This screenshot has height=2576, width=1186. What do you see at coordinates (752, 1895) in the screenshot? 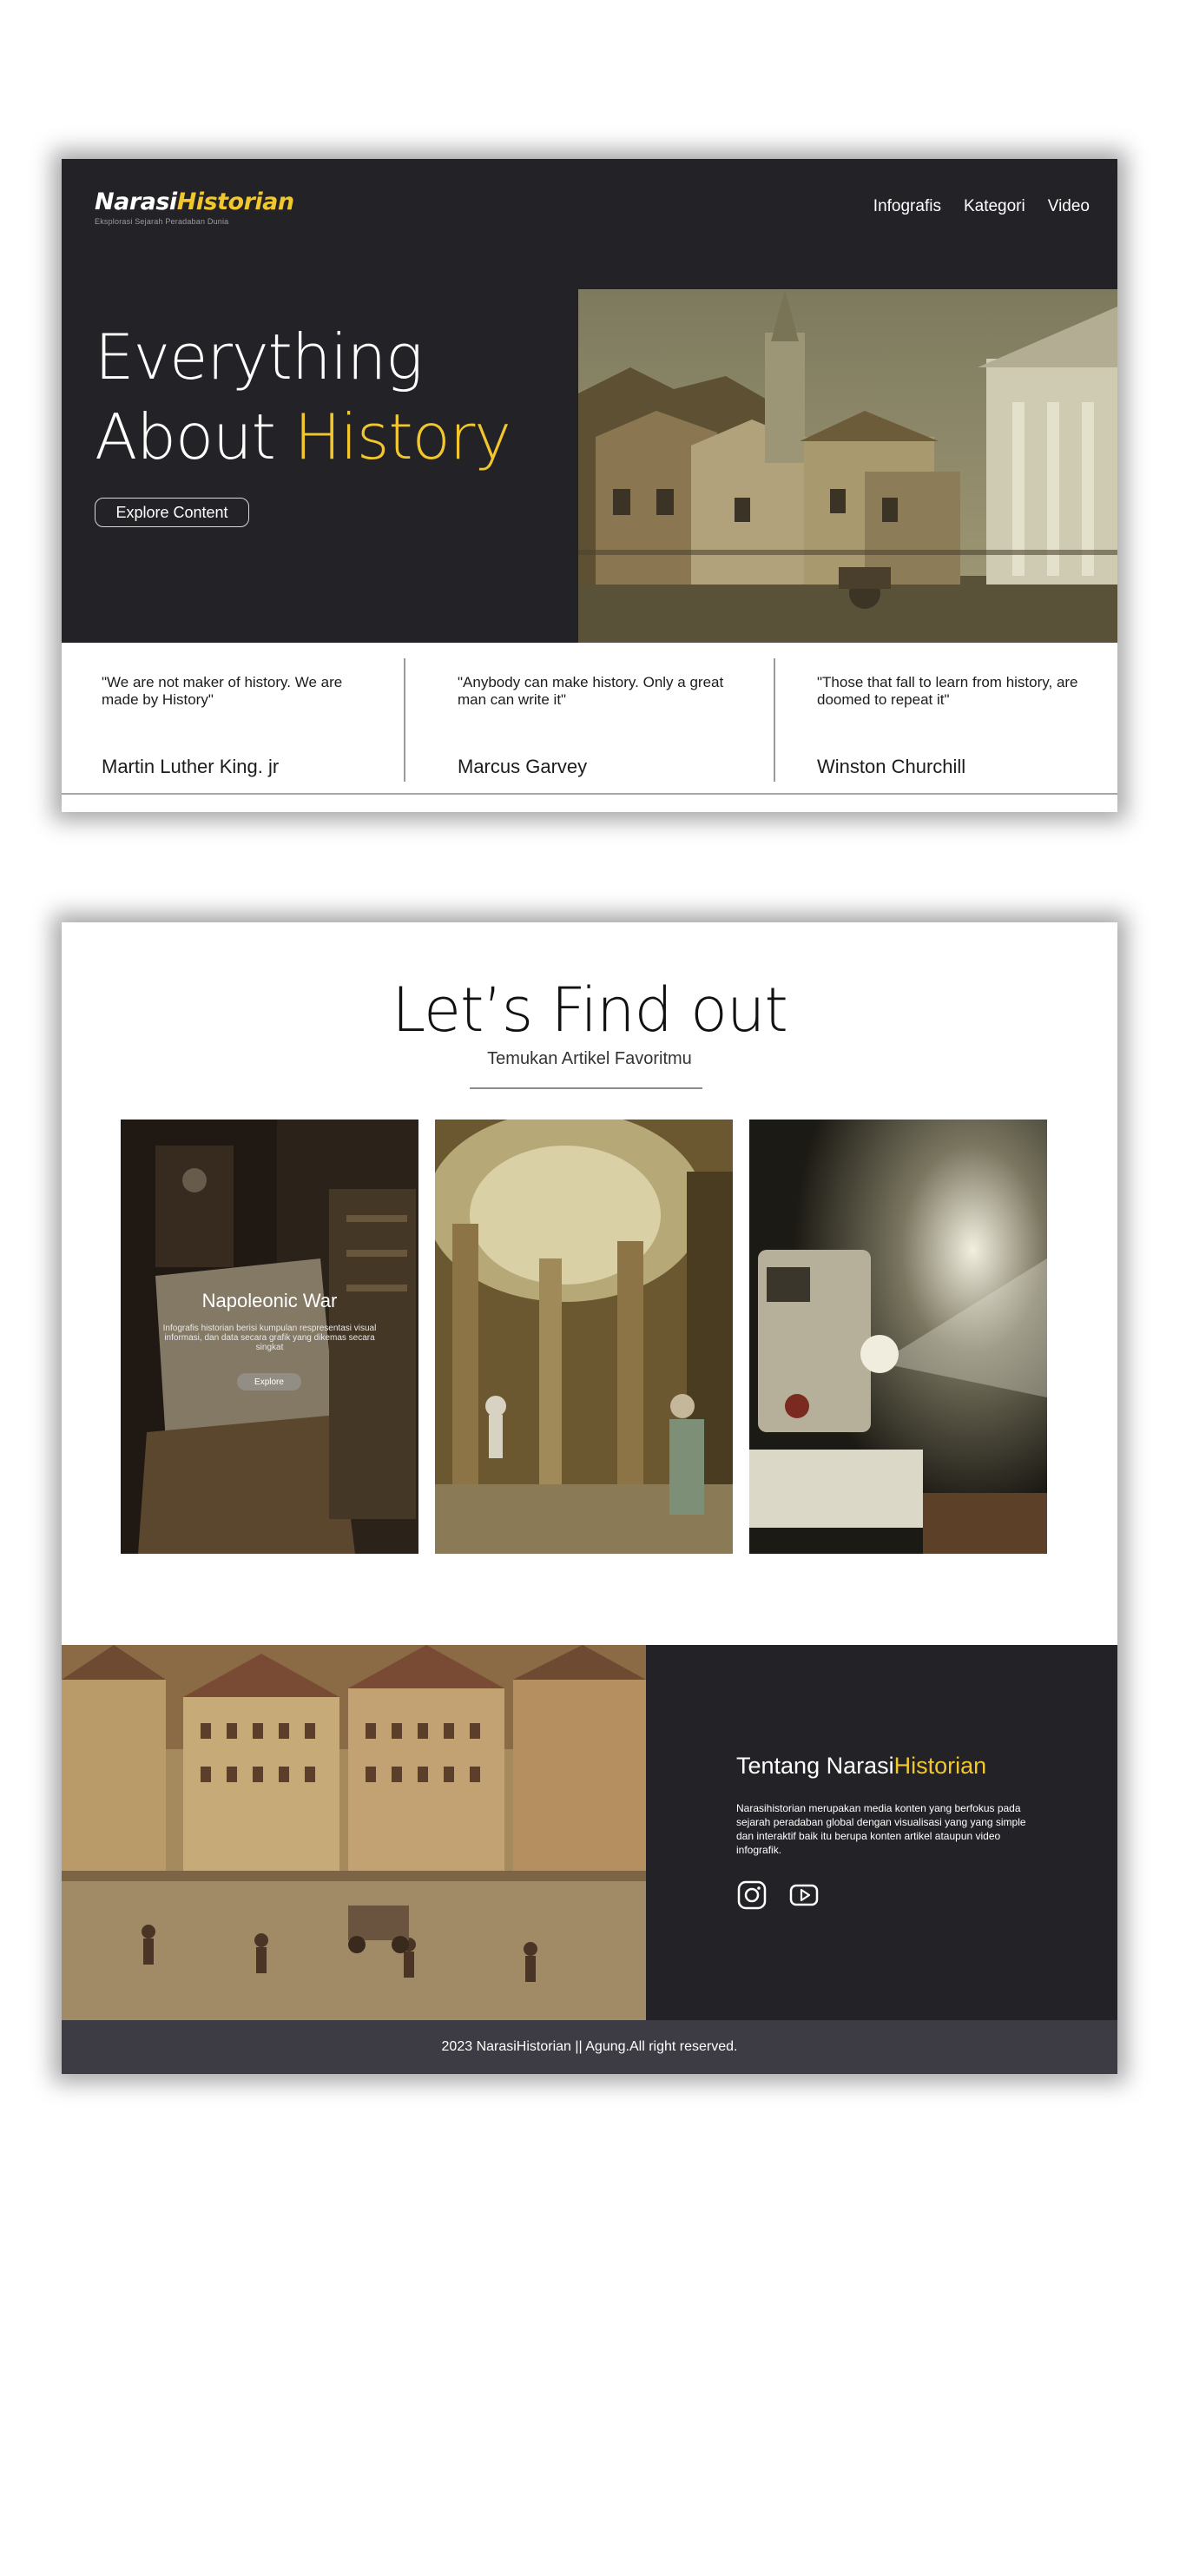
I see `instagram-icon` at bounding box center [752, 1895].